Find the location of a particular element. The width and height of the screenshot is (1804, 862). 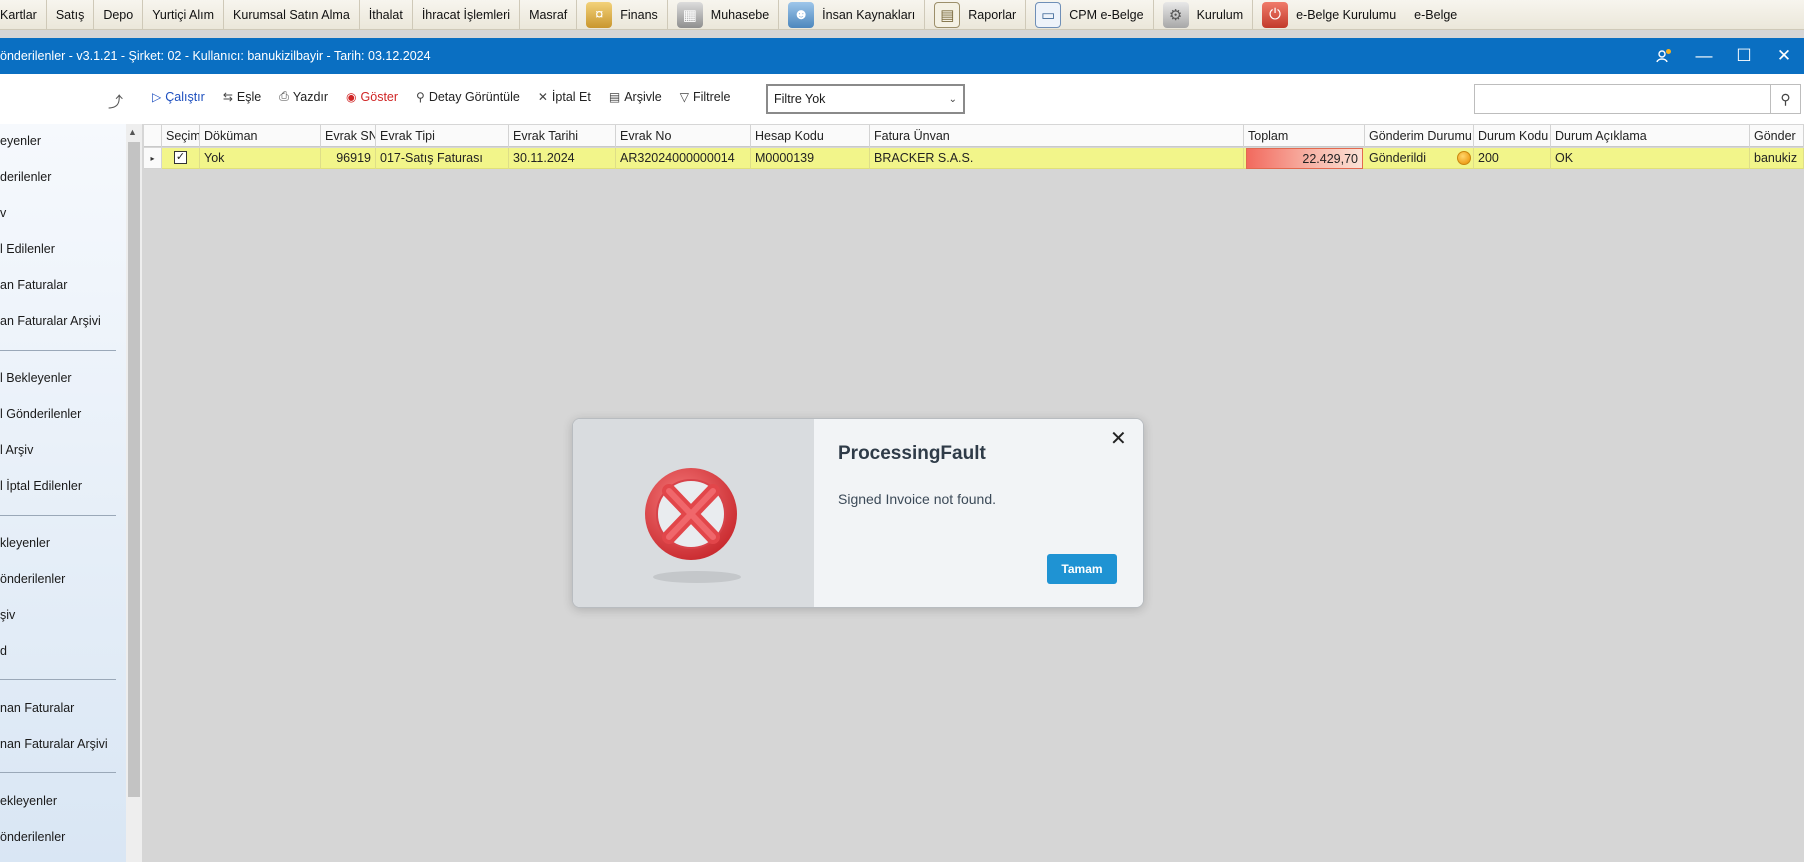

sidebar-item: an Faturalar is located at coordinates (33, 285).